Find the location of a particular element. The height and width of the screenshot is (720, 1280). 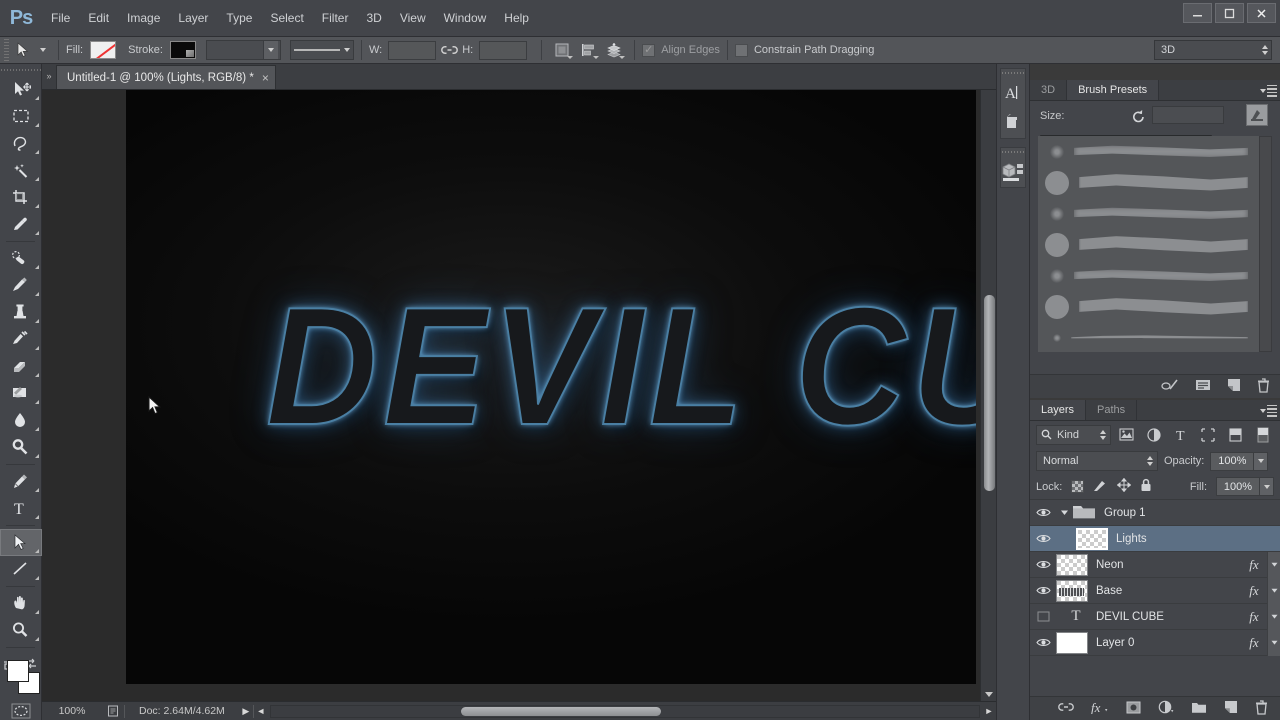

menu-edit: Edit is located at coordinates (98, 18).